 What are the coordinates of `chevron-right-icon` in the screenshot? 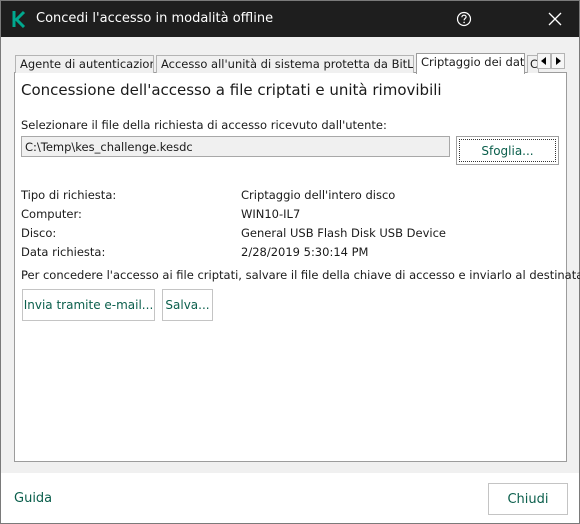 It's located at (558, 61).